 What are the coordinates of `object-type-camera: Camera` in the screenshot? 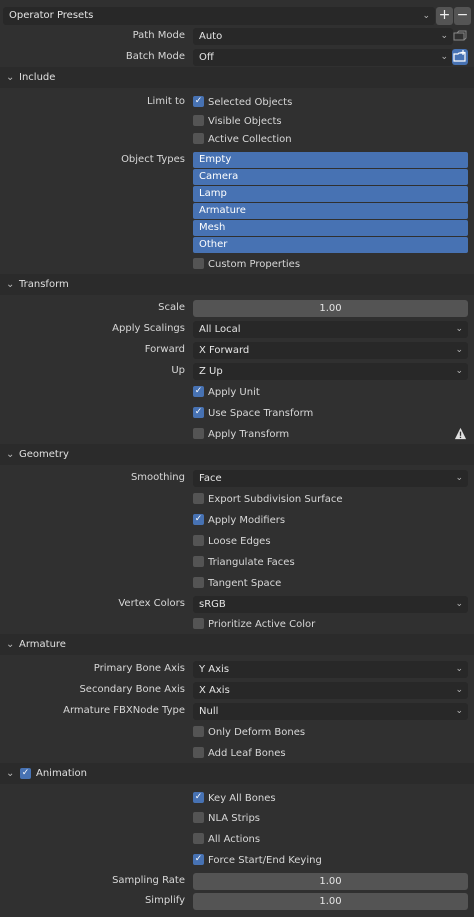 It's located at (330, 177).